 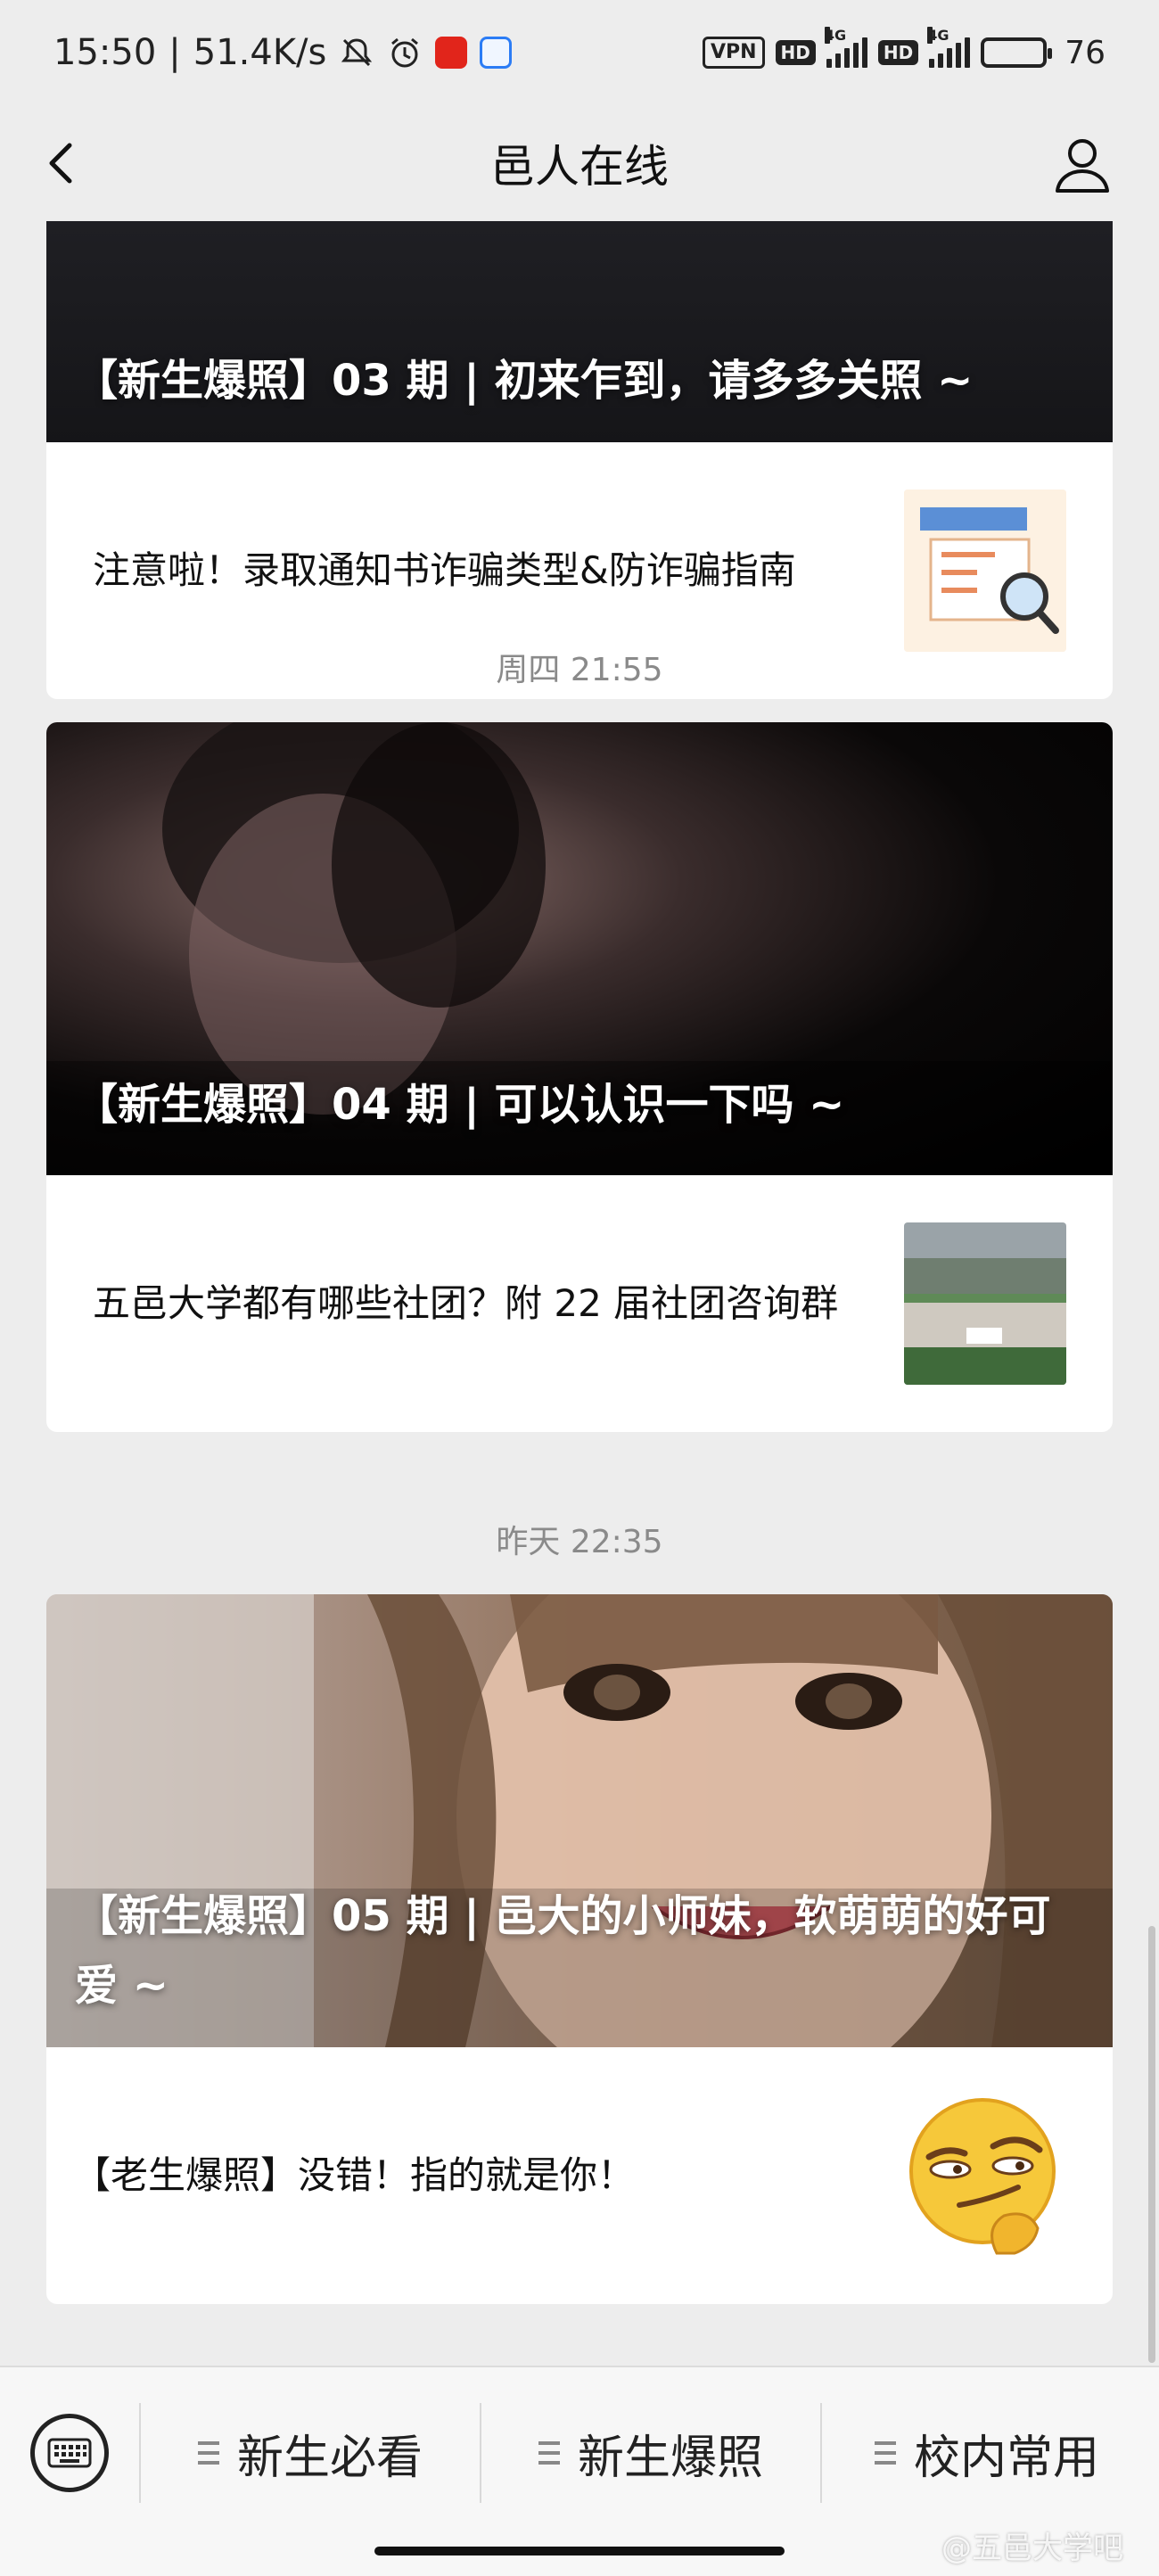 What do you see at coordinates (985, 2176) in the screenshot?
I see `smirk-emoji-thumbnail` at bounding box center [985, 2176].